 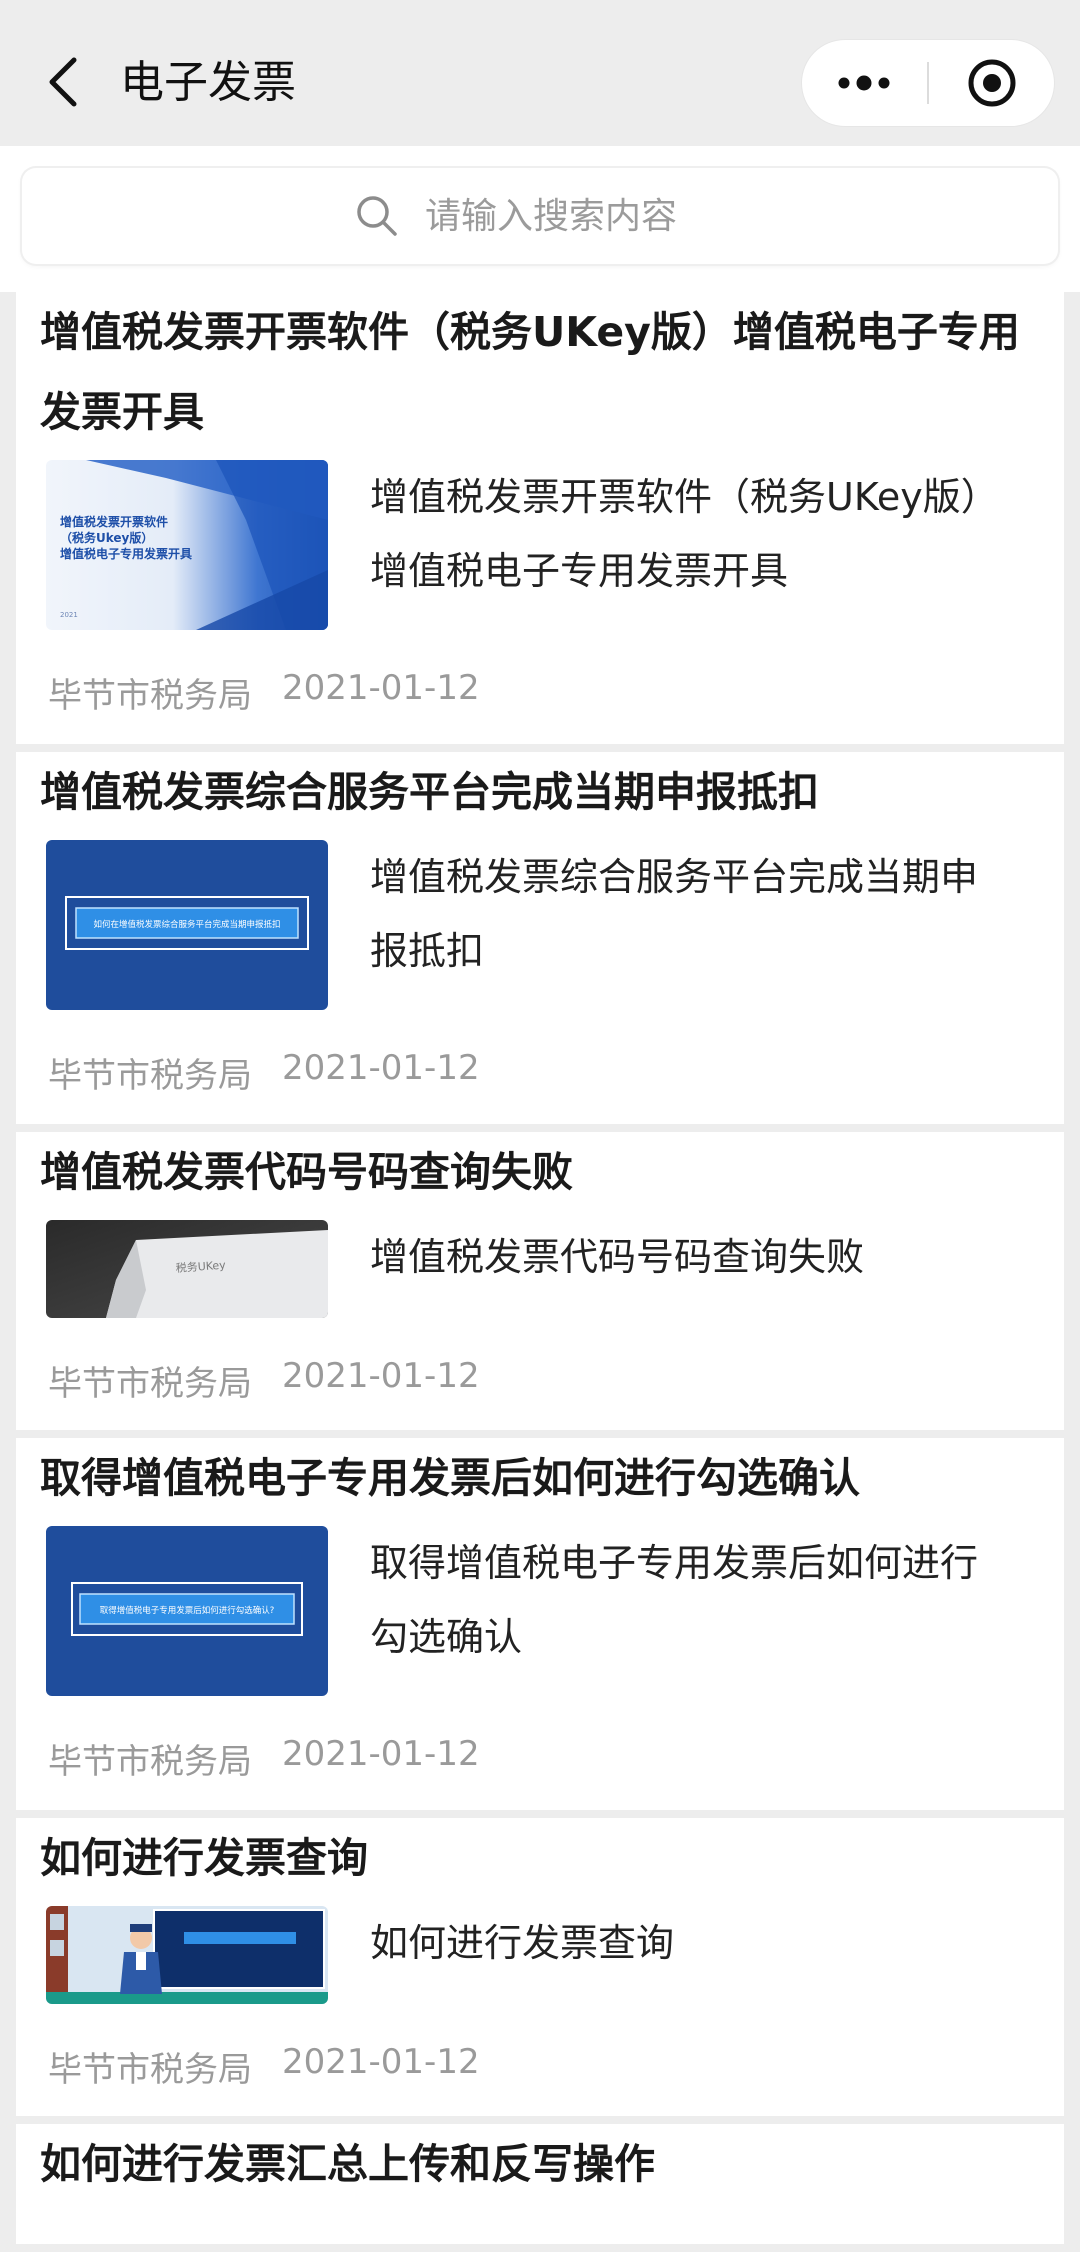 I want to click on article-summary: 增值税发票开票软件（税务UKey版）增值税电子专用发票开具, so click(x=684, y=534).